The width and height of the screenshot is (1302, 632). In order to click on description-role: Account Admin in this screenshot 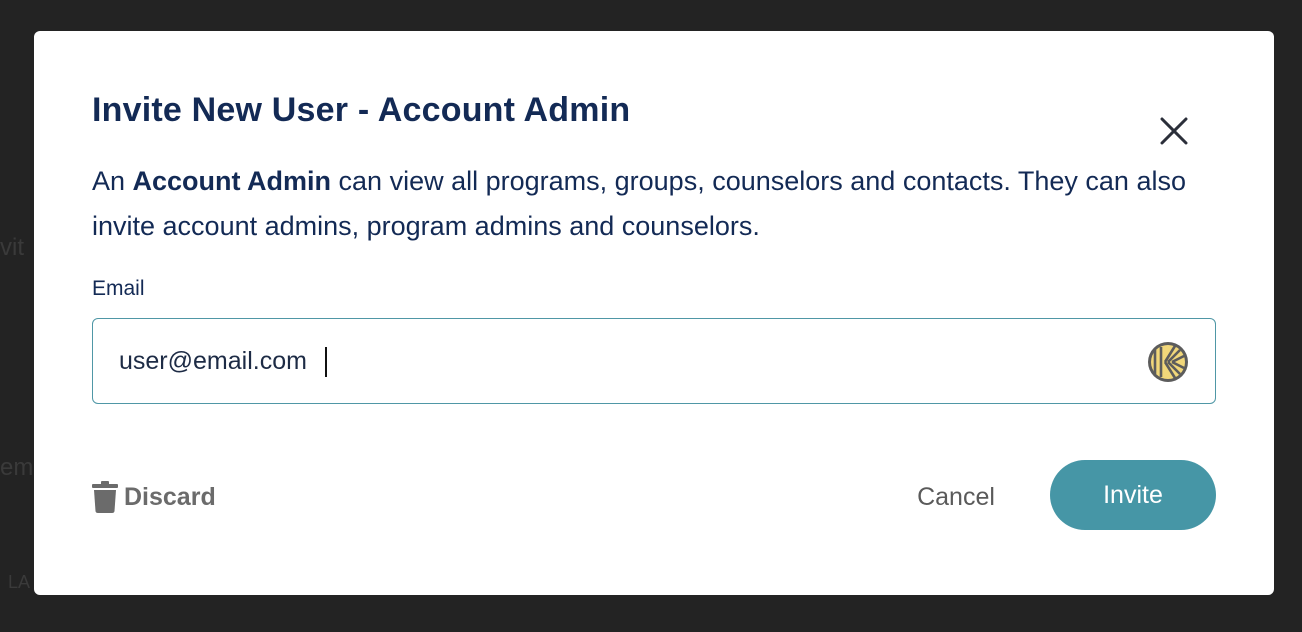, I will do `click(232, 181)`.